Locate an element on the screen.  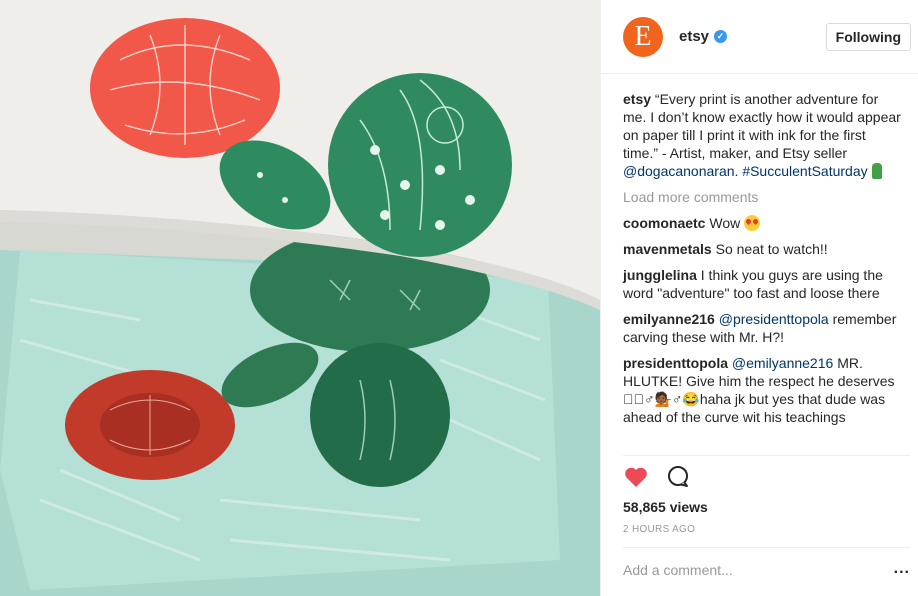
post-timestamp: 2 HOURS AGO is located at coordinates (659, 529).